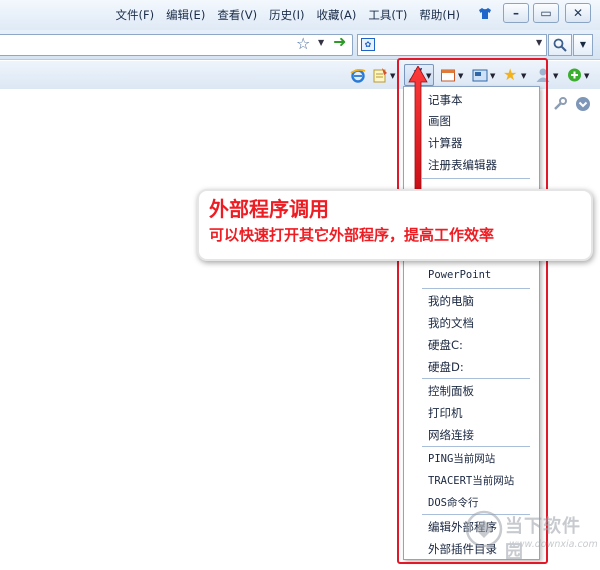  What do you see at coordinates (539, 42) in the screenshot?
I see `search-dropdown-arrow-icon: ▼` at bounding box center [539, 42].